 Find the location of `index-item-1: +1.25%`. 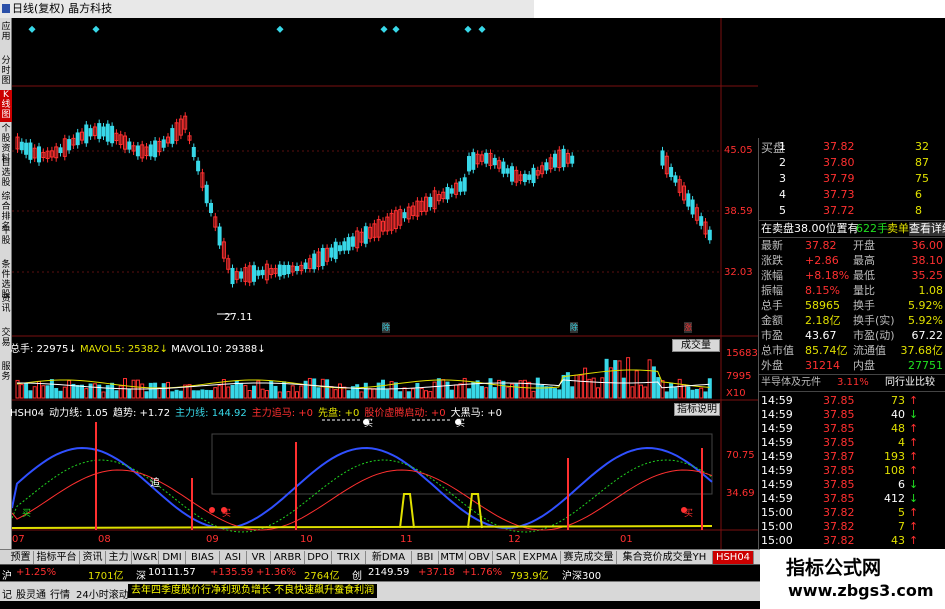

index-item-1: +1.25% is located at coordinates (36, 572).